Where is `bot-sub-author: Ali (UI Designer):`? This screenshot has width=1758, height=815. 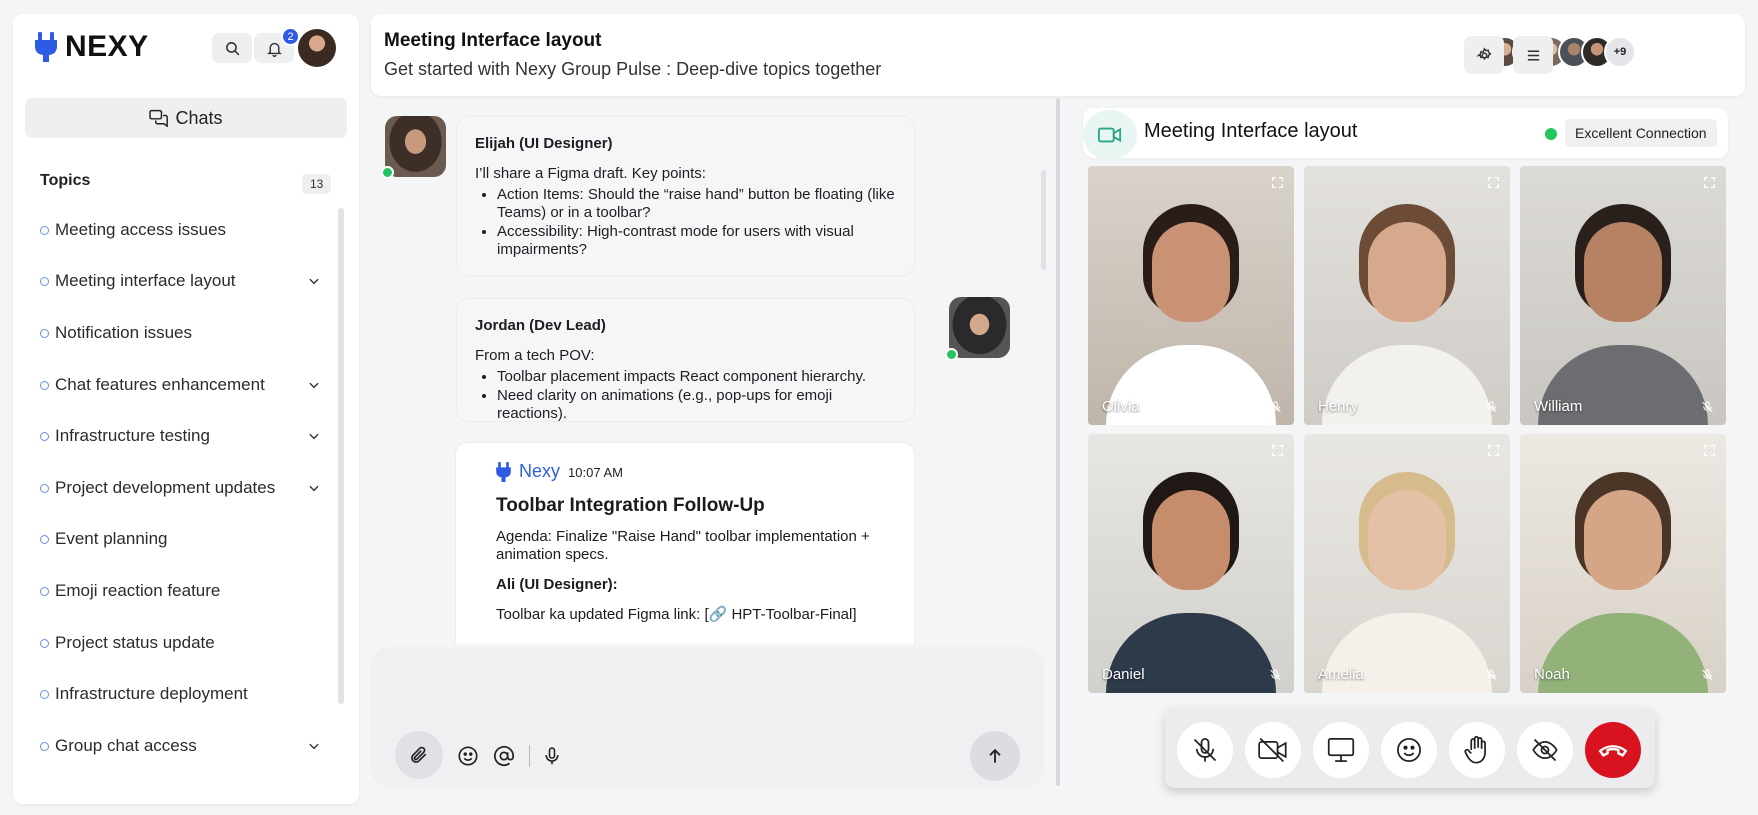
bot-sub-author: Ali (UI Designer): is located at coordinates (557, 585).